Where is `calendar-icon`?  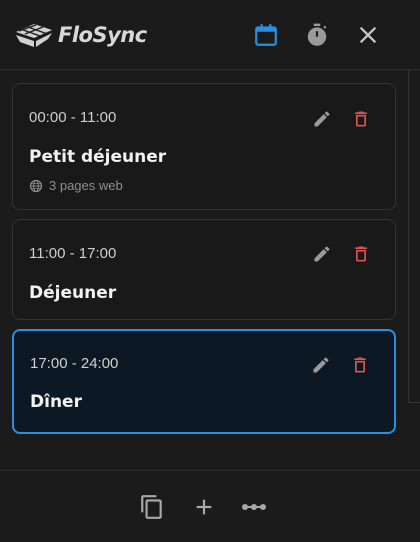 calendar-icon is located at coordinates (266, 35).